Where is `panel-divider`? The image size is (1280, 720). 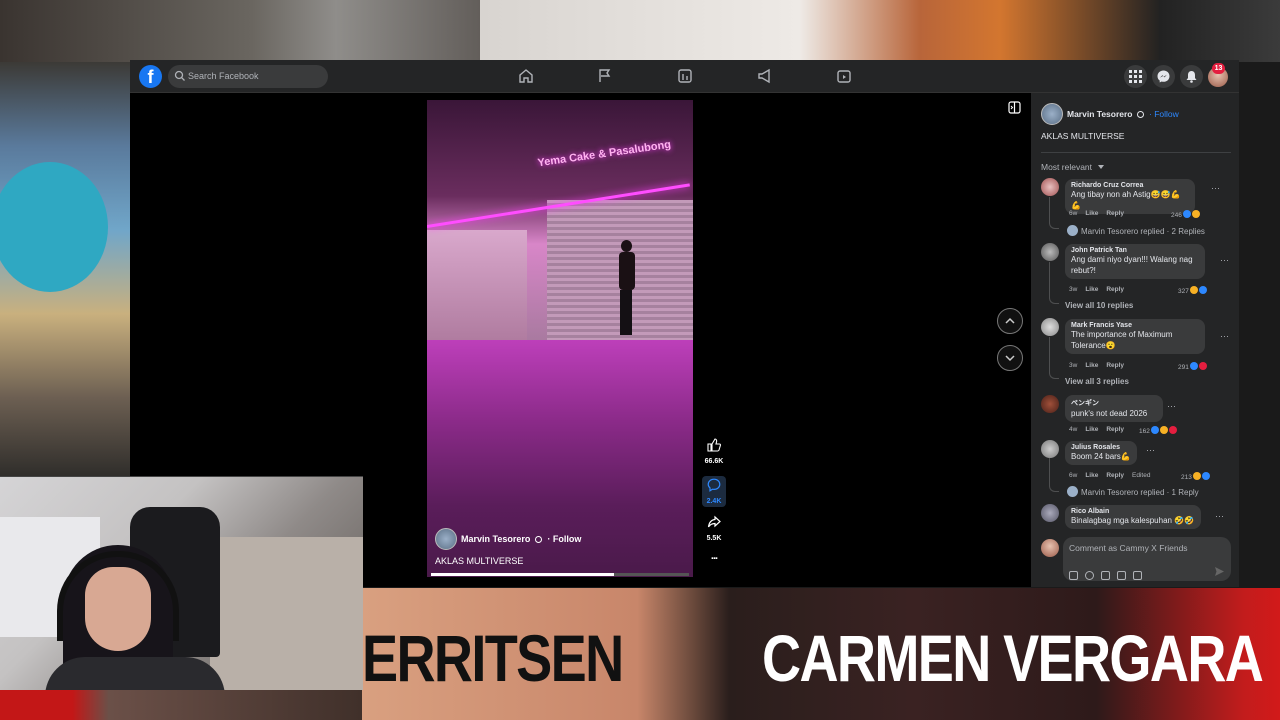 panel-divider is located at coordinates (1136, 152).